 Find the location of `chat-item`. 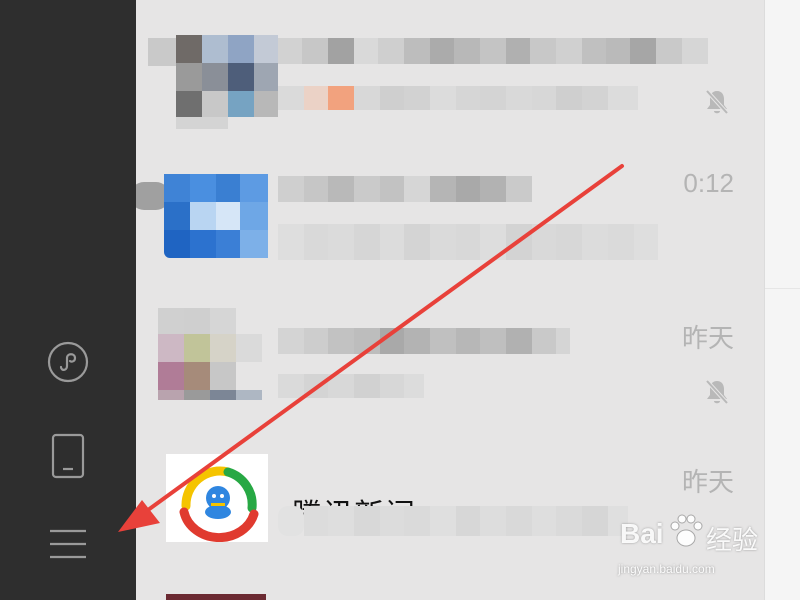

chat-item is located at coordinates (450, 597).